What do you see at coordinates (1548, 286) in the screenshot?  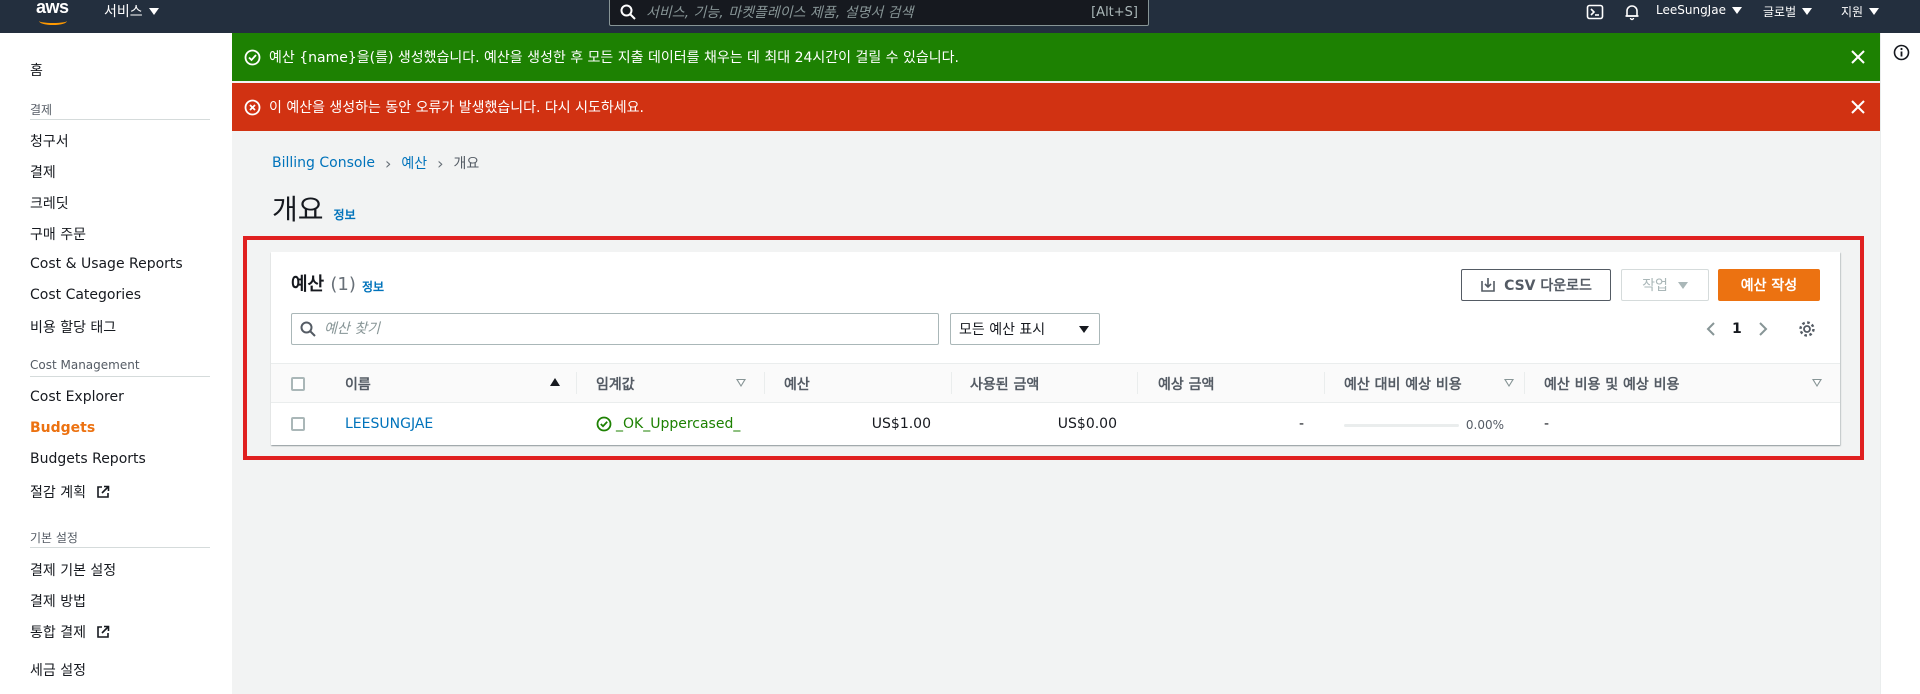 I see `csv-download-label: CSV 다운로드` at bounding box center [1548, 286].